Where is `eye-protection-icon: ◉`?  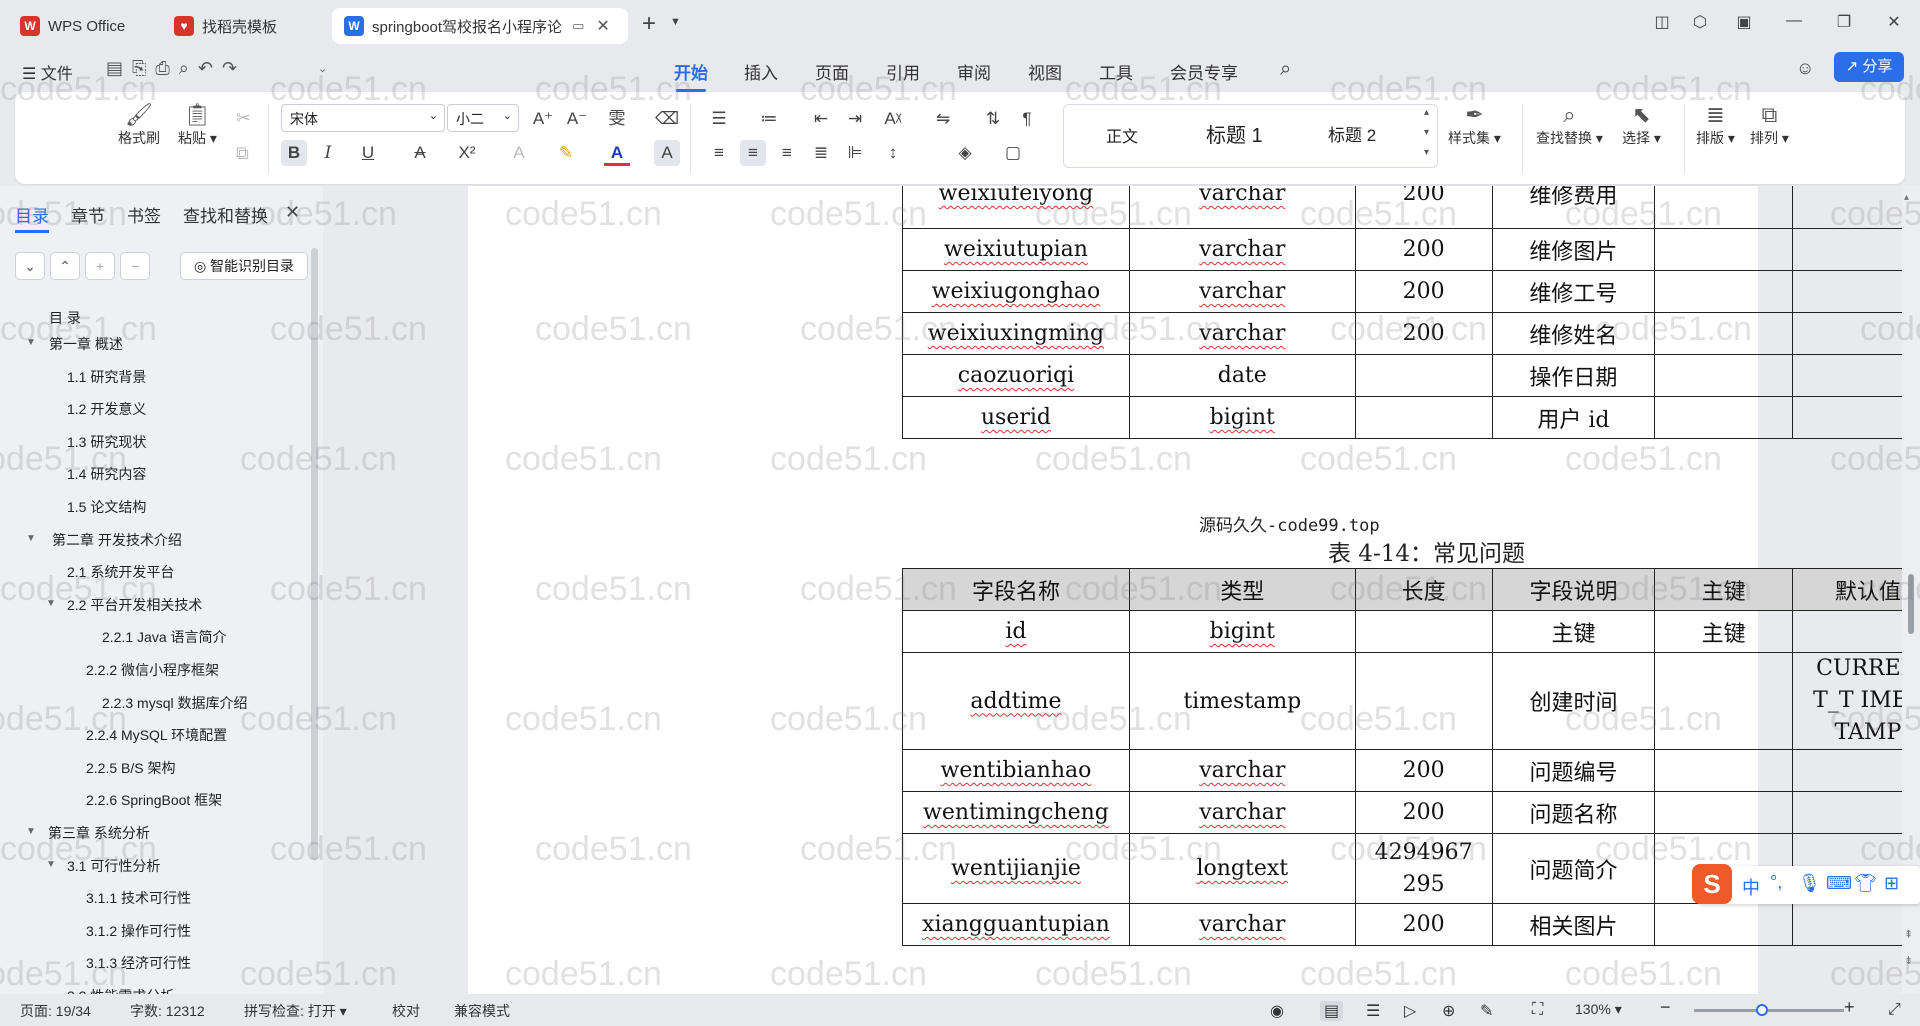 eye-protection-icon: ◉ is located at coordinates (1277, 1011).